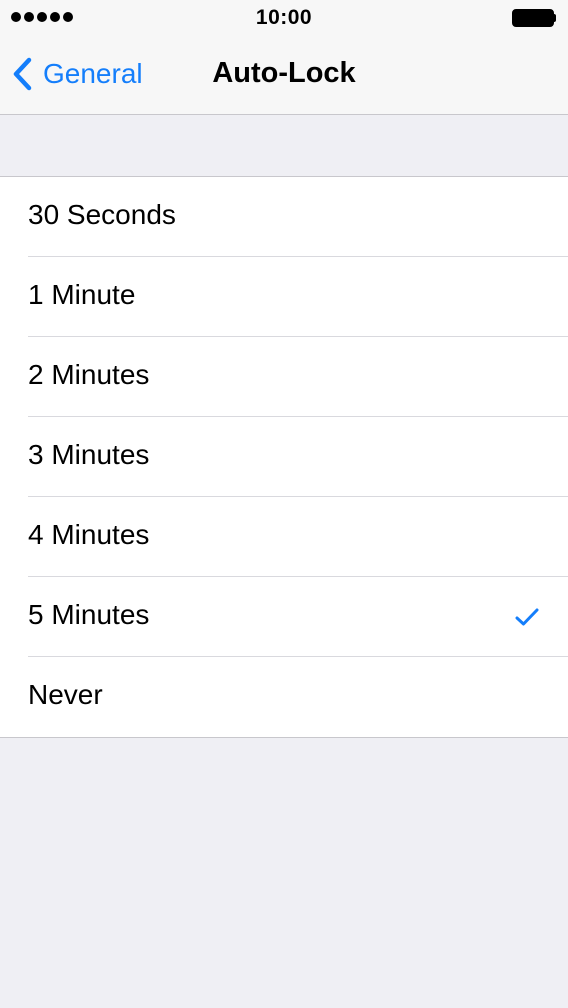  What do you see at coordinates (284, 617) in the screenshot?
I see `option-5-minutes: 5 Minutes` at bounding box center [284, 617].